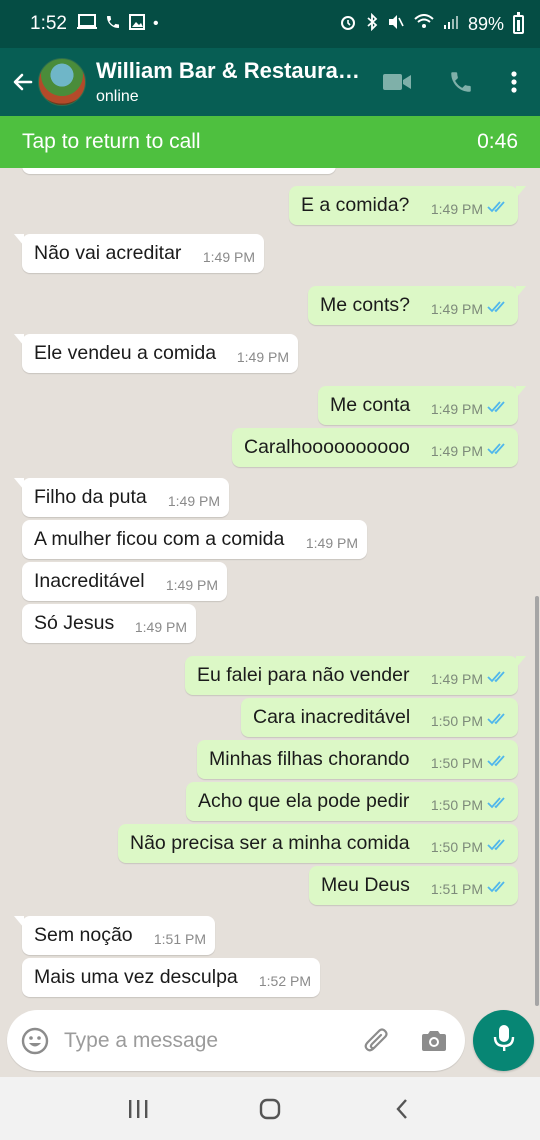 This screenshot has width=540, height=1140. What do you see at coordinates (407, 205) in the screenshot?
I see `outgoing-message: E a comida? 1:49 PM` at bounding box center [407, 205].